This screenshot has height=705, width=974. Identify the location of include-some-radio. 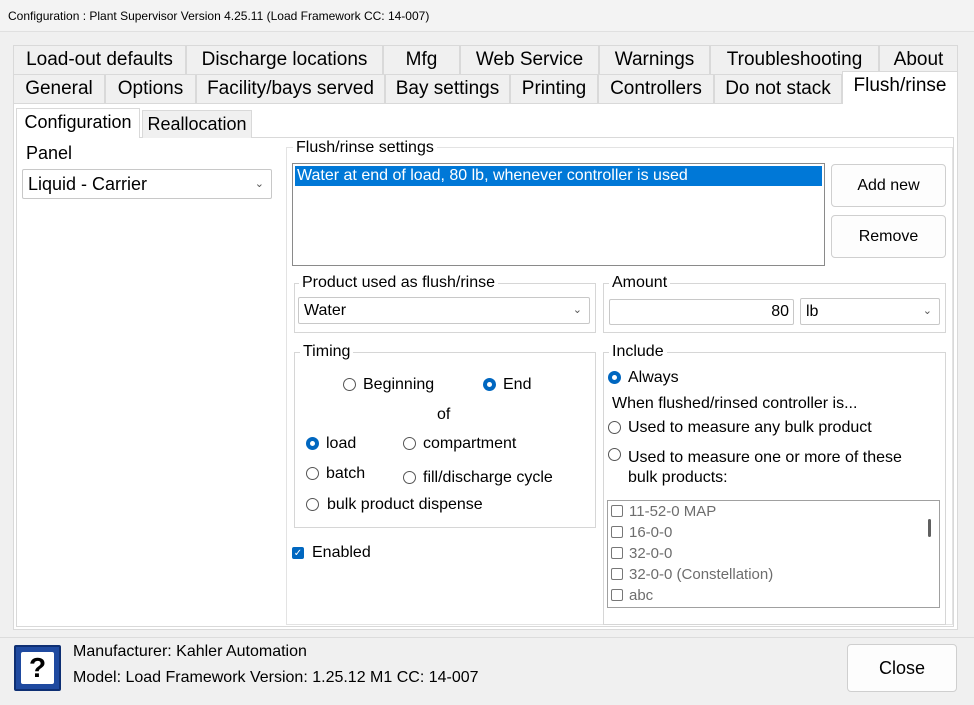
(614, 454).